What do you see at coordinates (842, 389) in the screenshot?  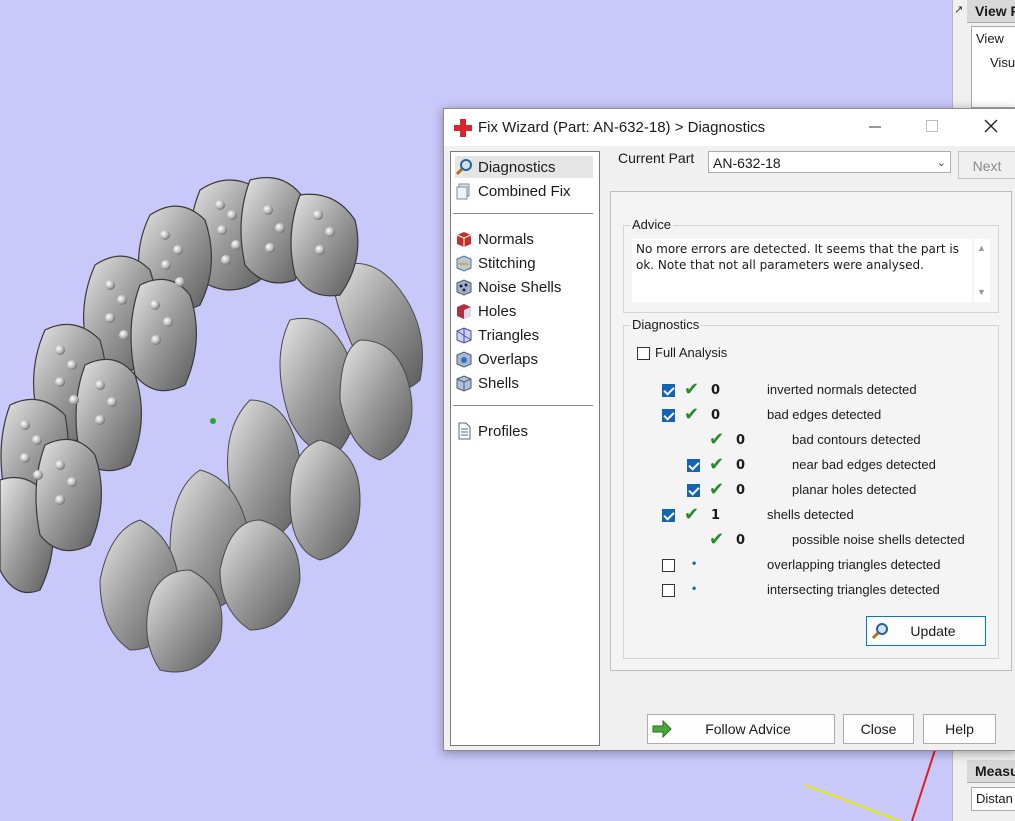 I see `inverted-normals-label: inverted normals detected` at bounding box center [842, 389].